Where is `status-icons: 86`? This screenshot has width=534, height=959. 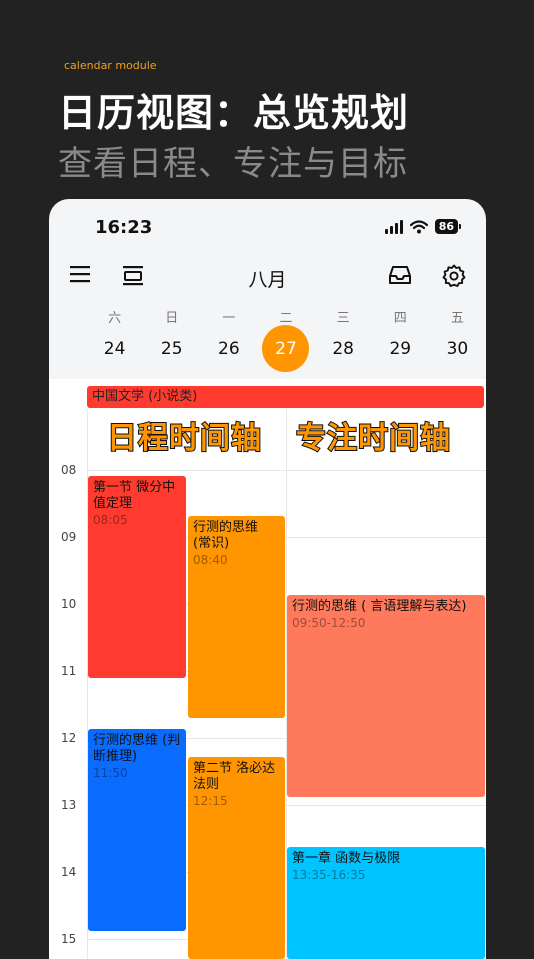 status-icons: 86 is located at coordinates (423, 226).